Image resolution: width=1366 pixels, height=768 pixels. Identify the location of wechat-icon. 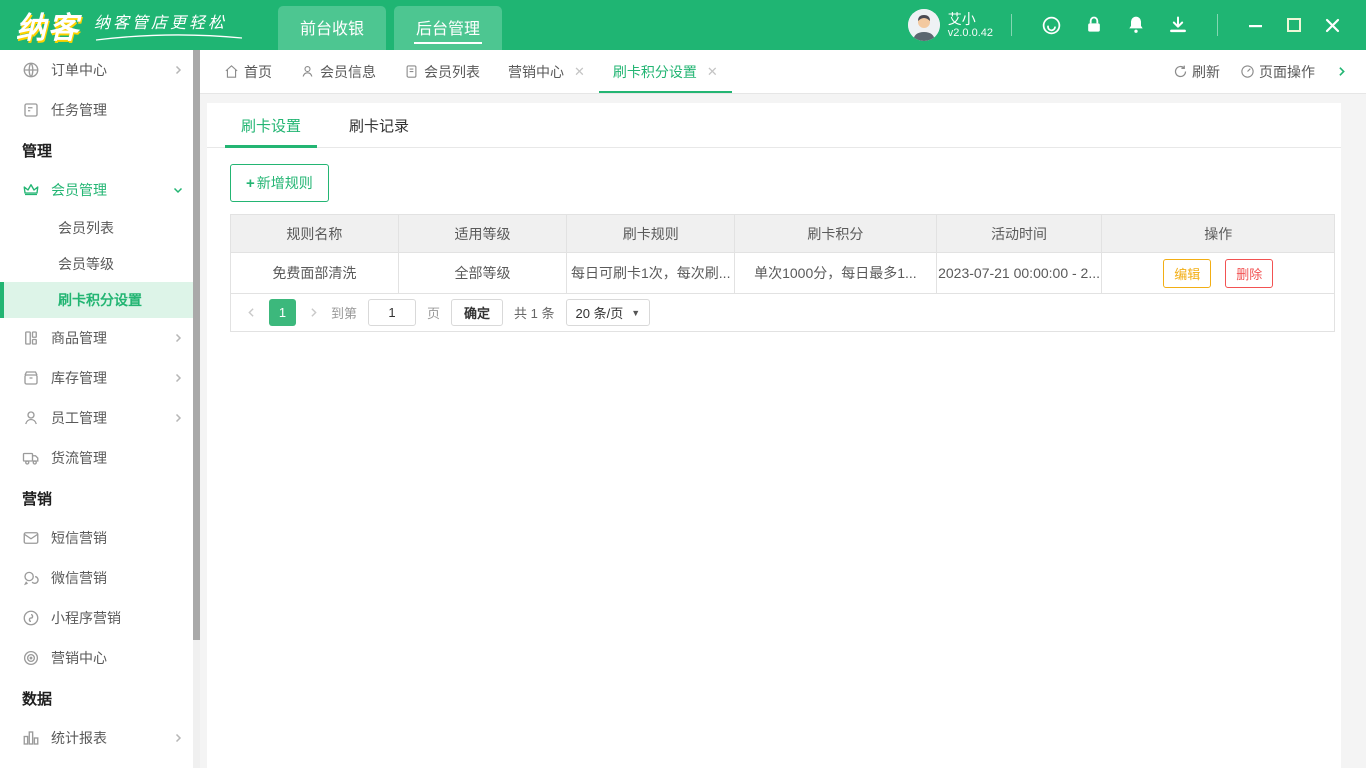
(31, 578).